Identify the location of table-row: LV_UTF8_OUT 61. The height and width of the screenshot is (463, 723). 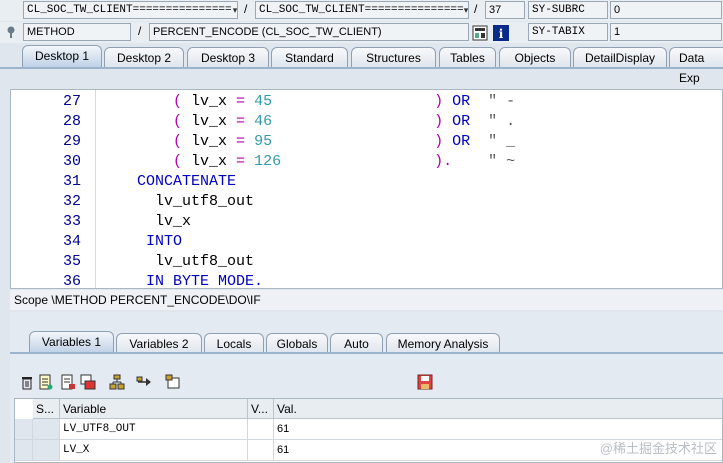
(368, 429).